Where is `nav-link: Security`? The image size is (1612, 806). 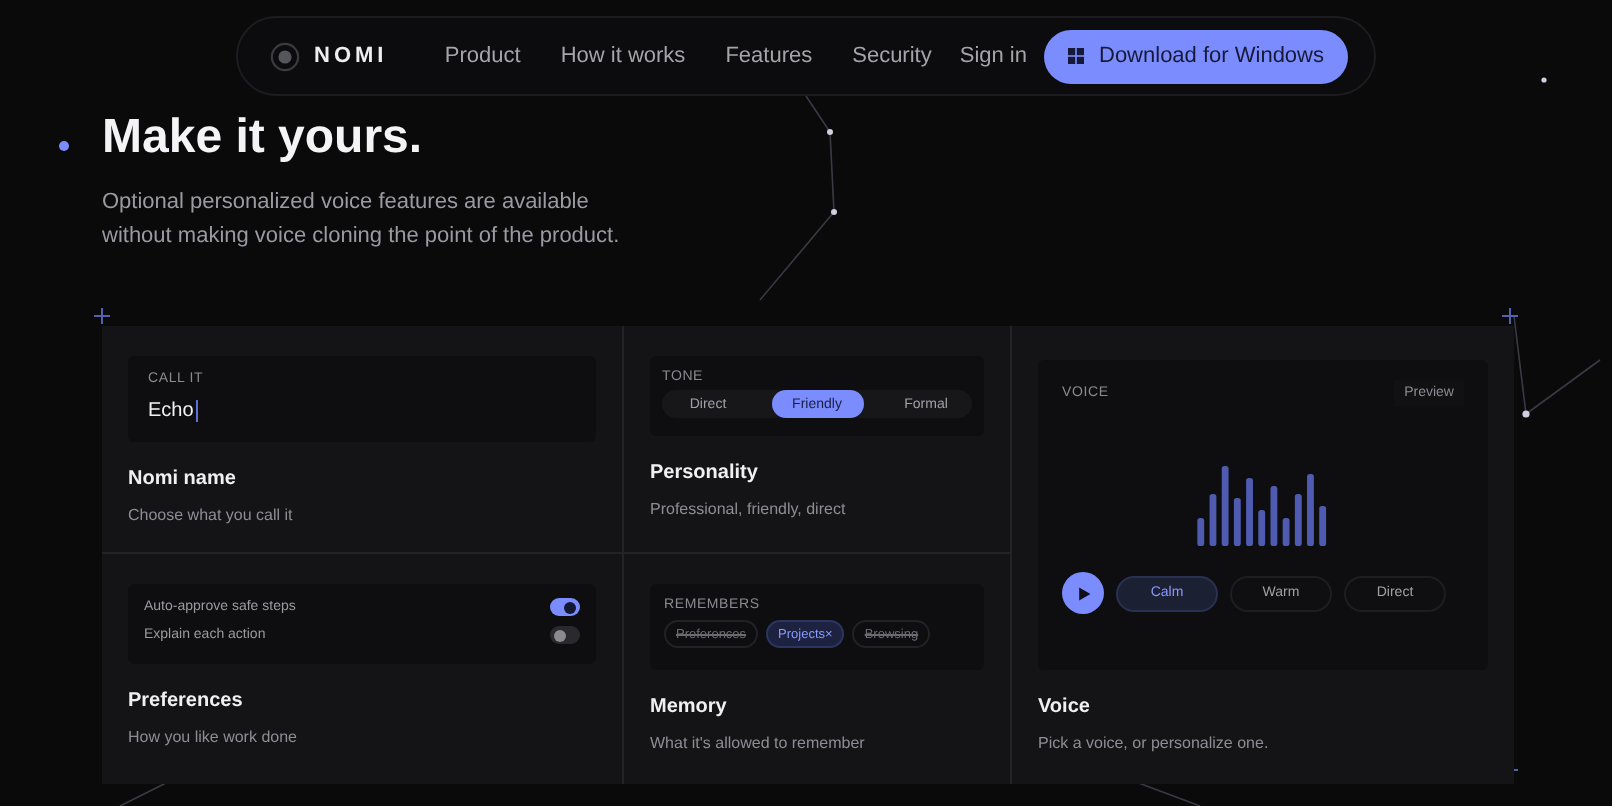 nav-link: Security is located at coordinates (892, 56).